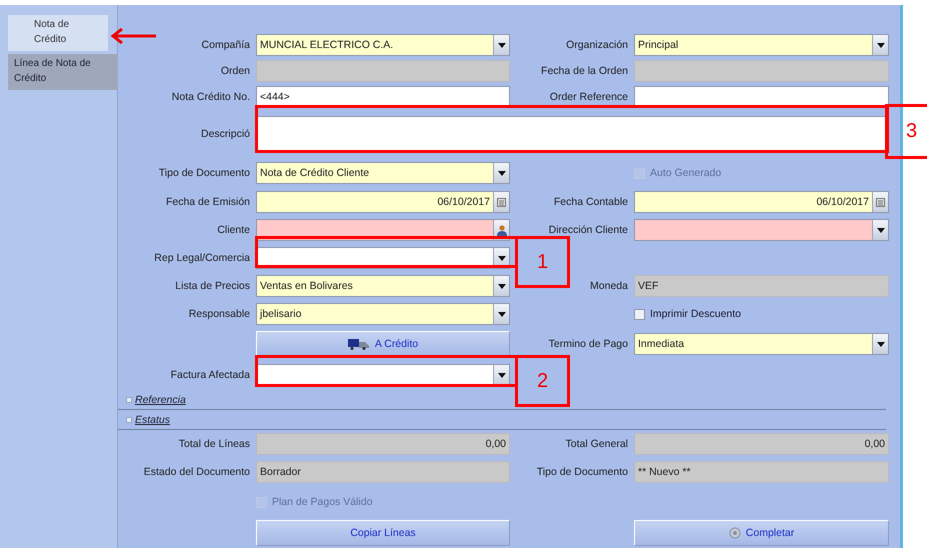  I want to click on truck-icon, so click(359, 344).